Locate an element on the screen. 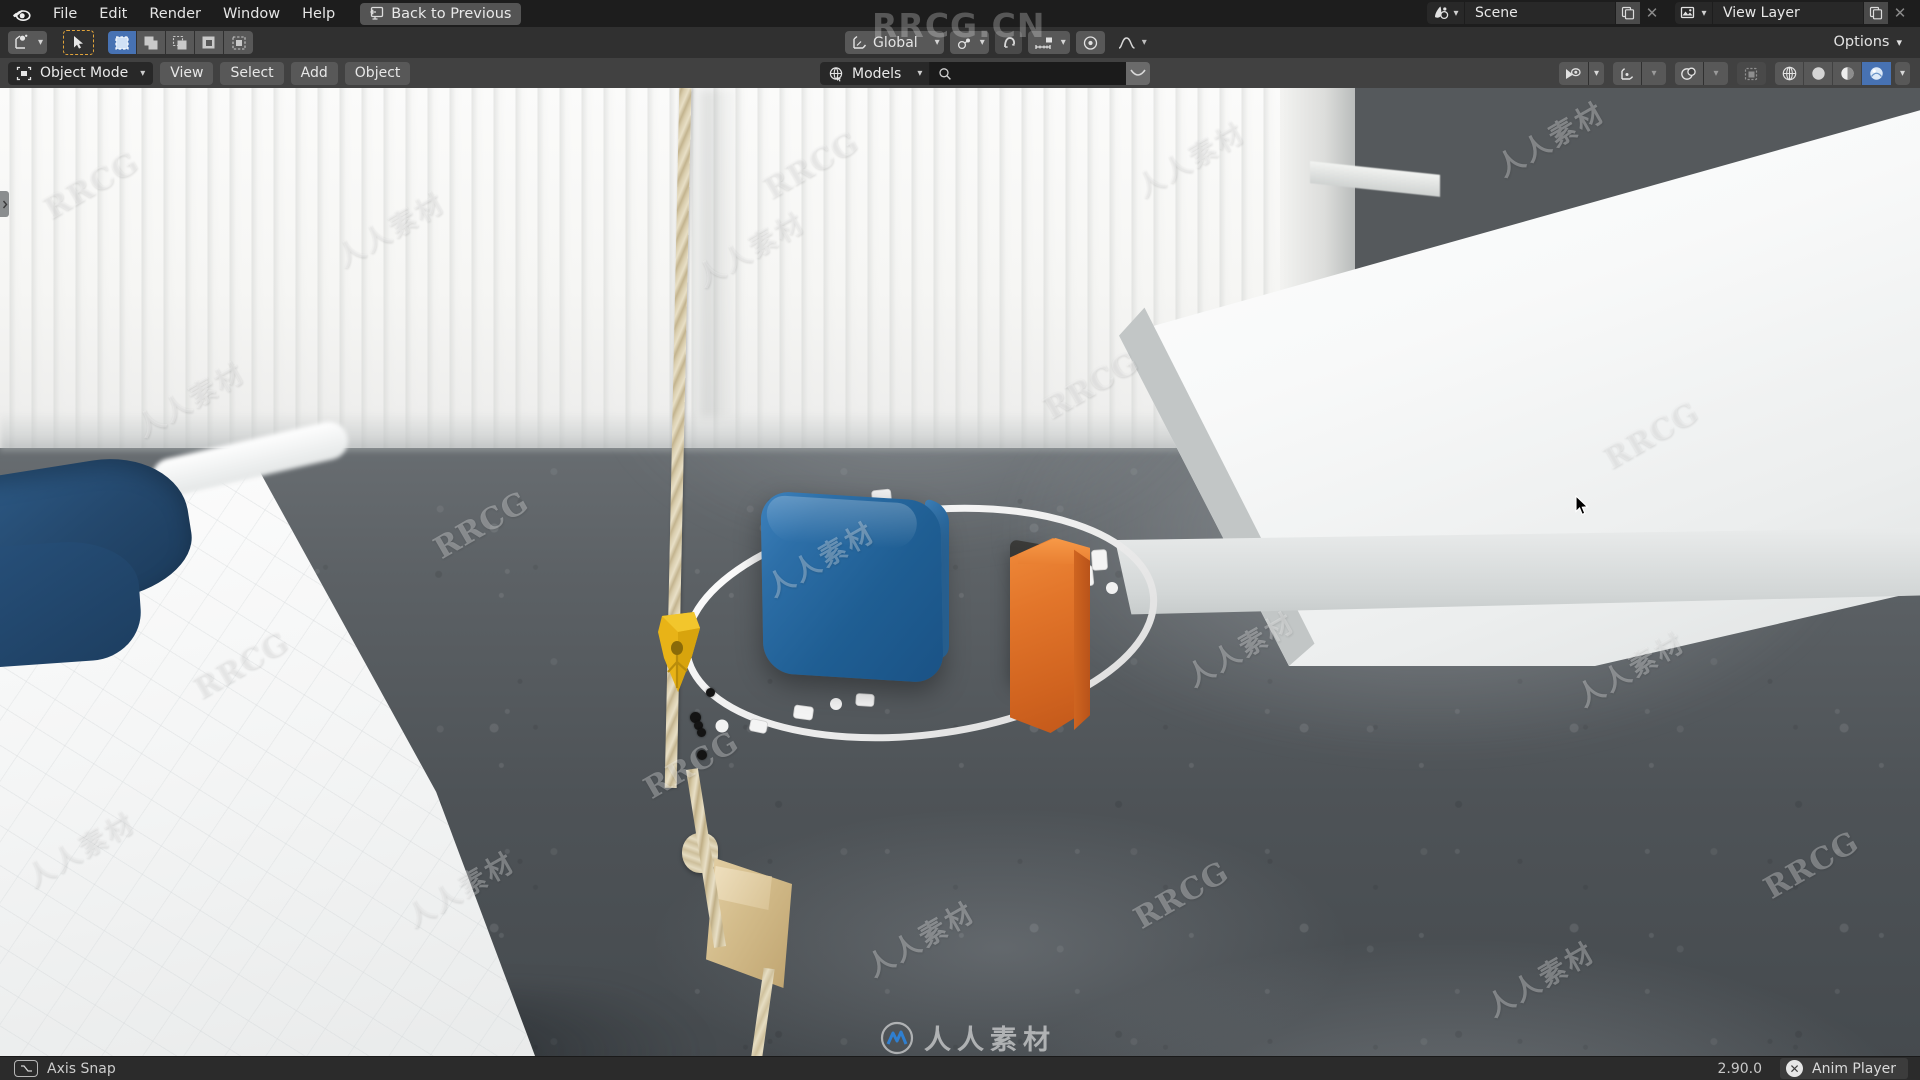 The height and width of the screenshot is (1080, 1920). scene-datablock: ▾ Scene ✕ is located at coordinates (1545, 13).